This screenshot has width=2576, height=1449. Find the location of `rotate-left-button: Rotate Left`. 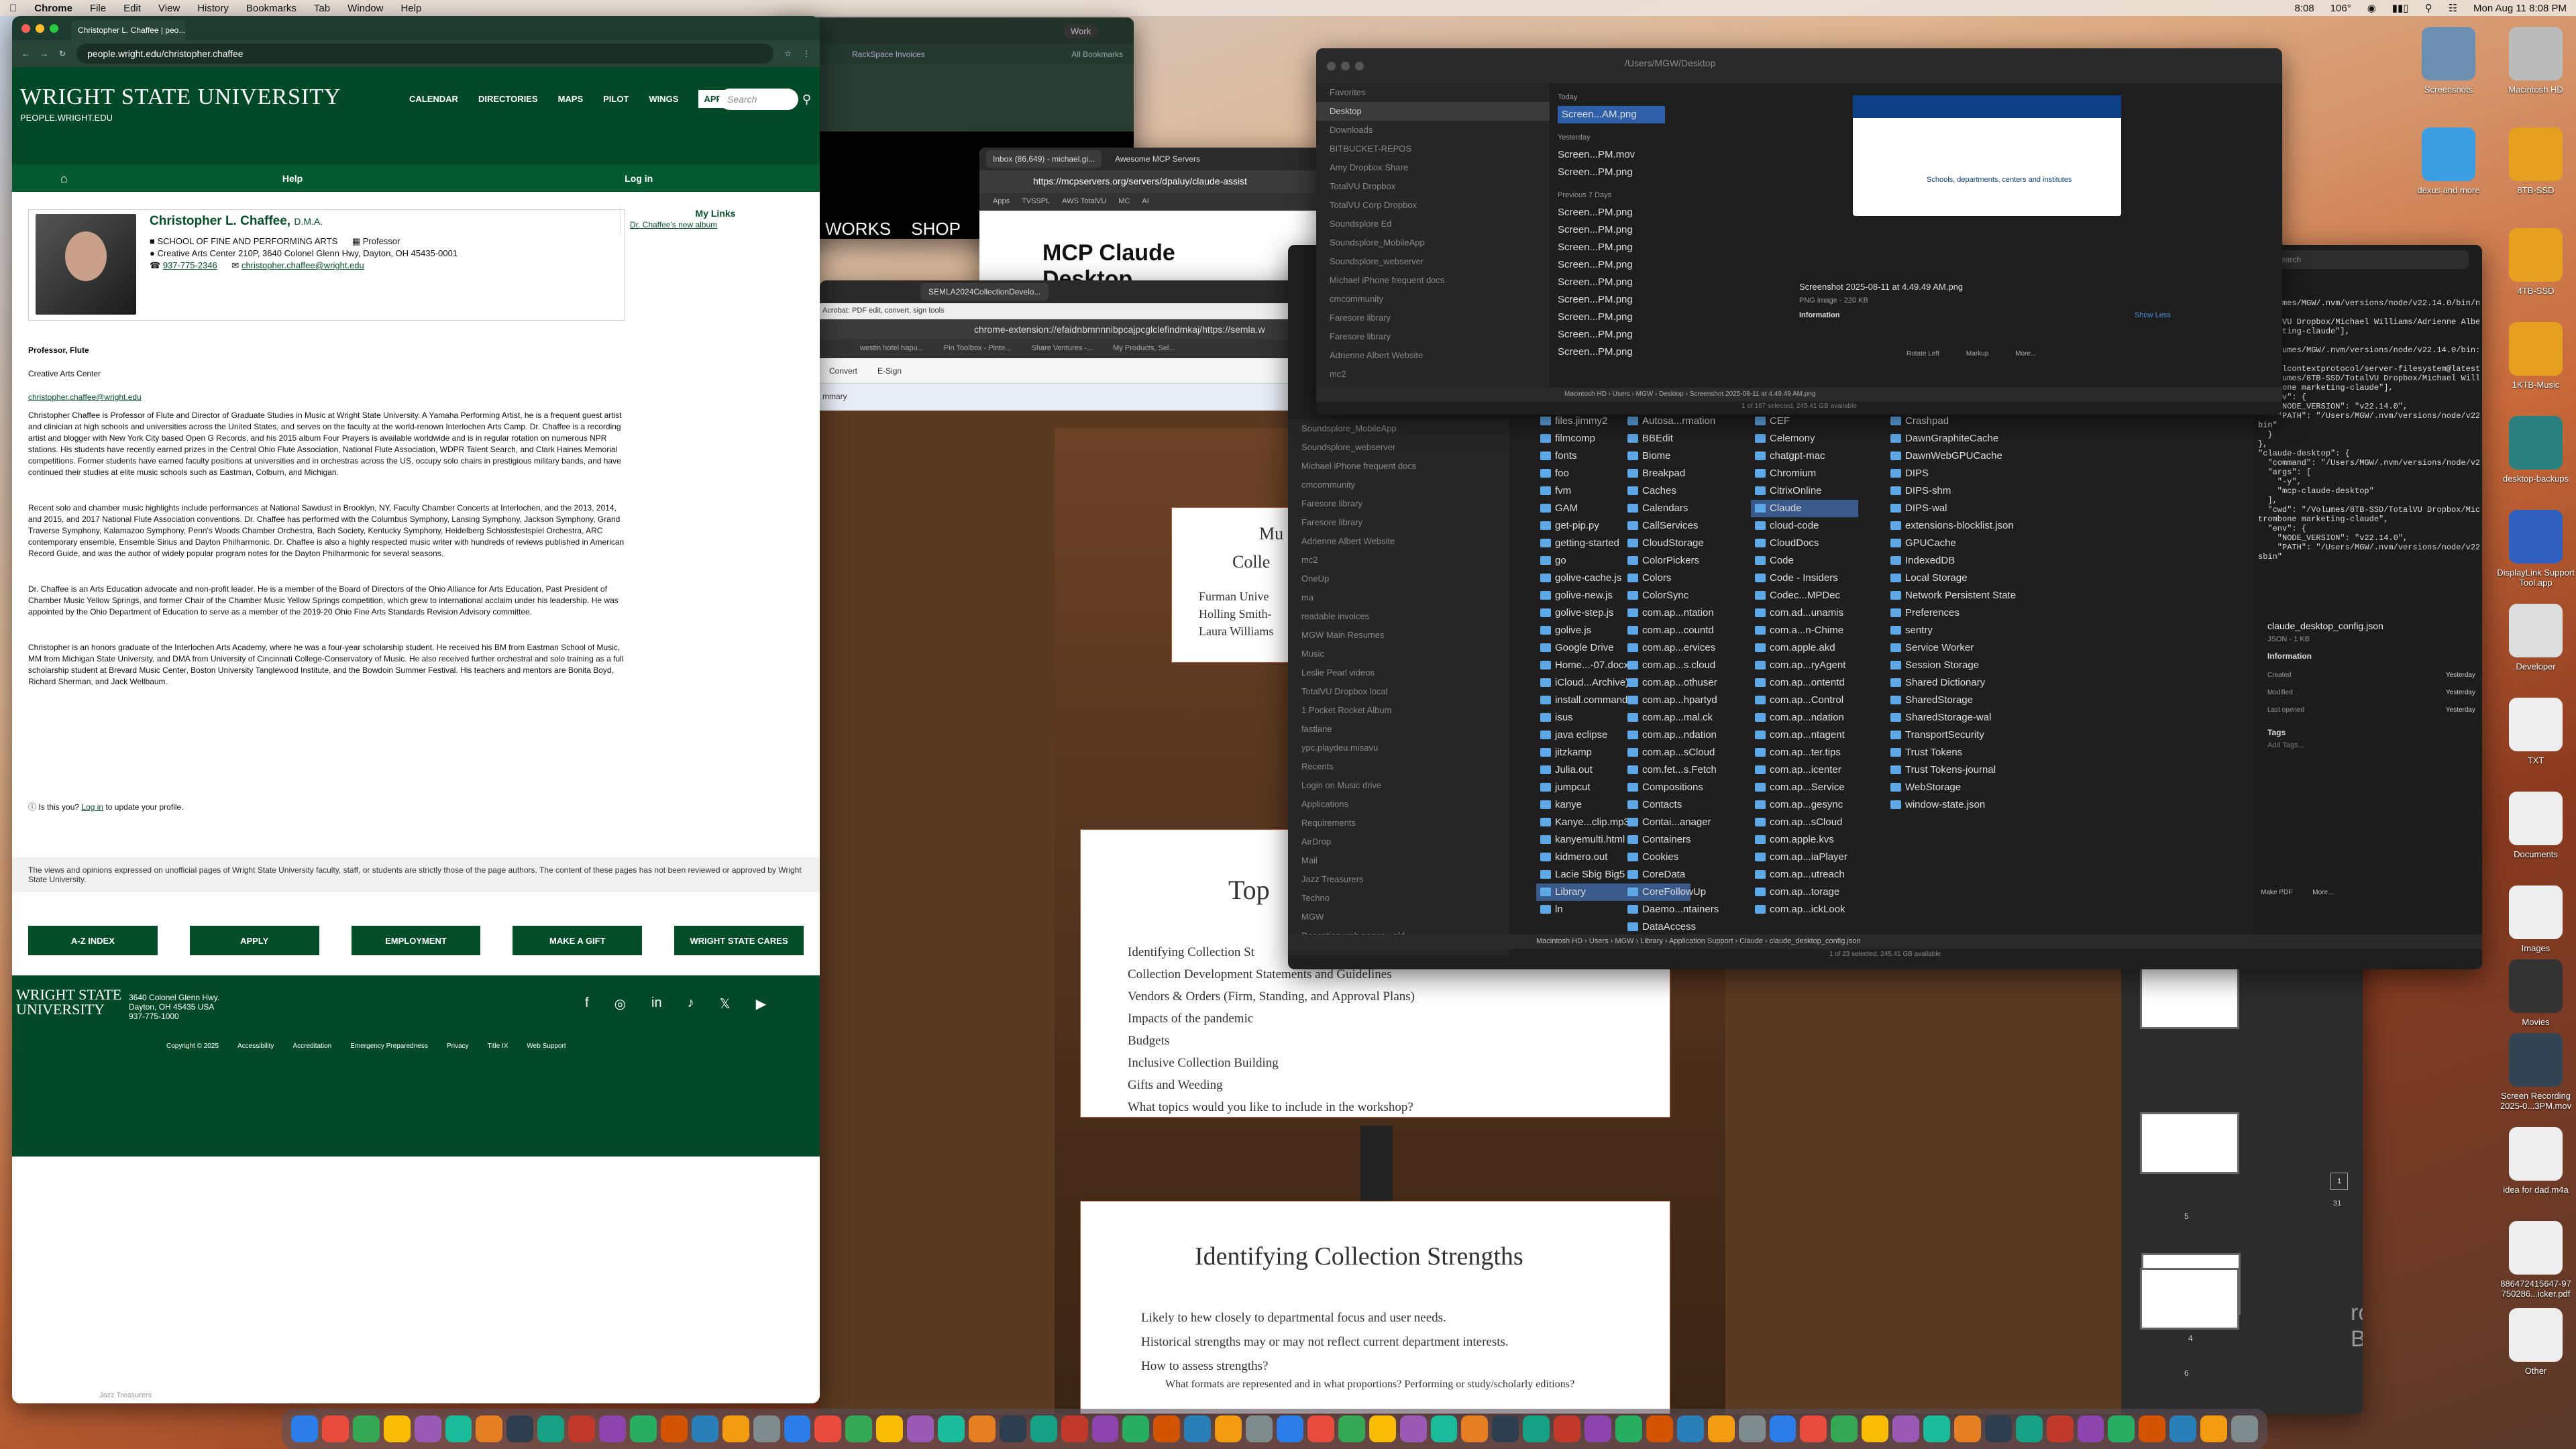

rotate-left-button: Rotate Left is located at coordinates (1923, 354).